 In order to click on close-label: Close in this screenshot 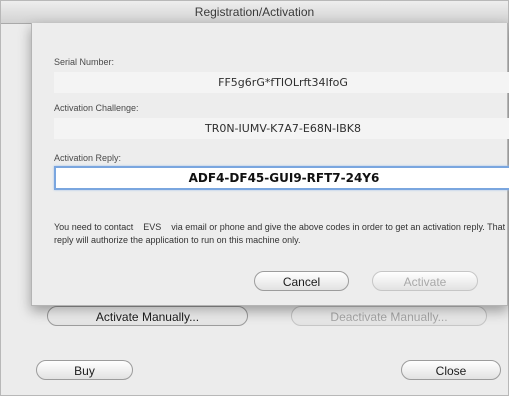, I will do `click(451, 371)`.